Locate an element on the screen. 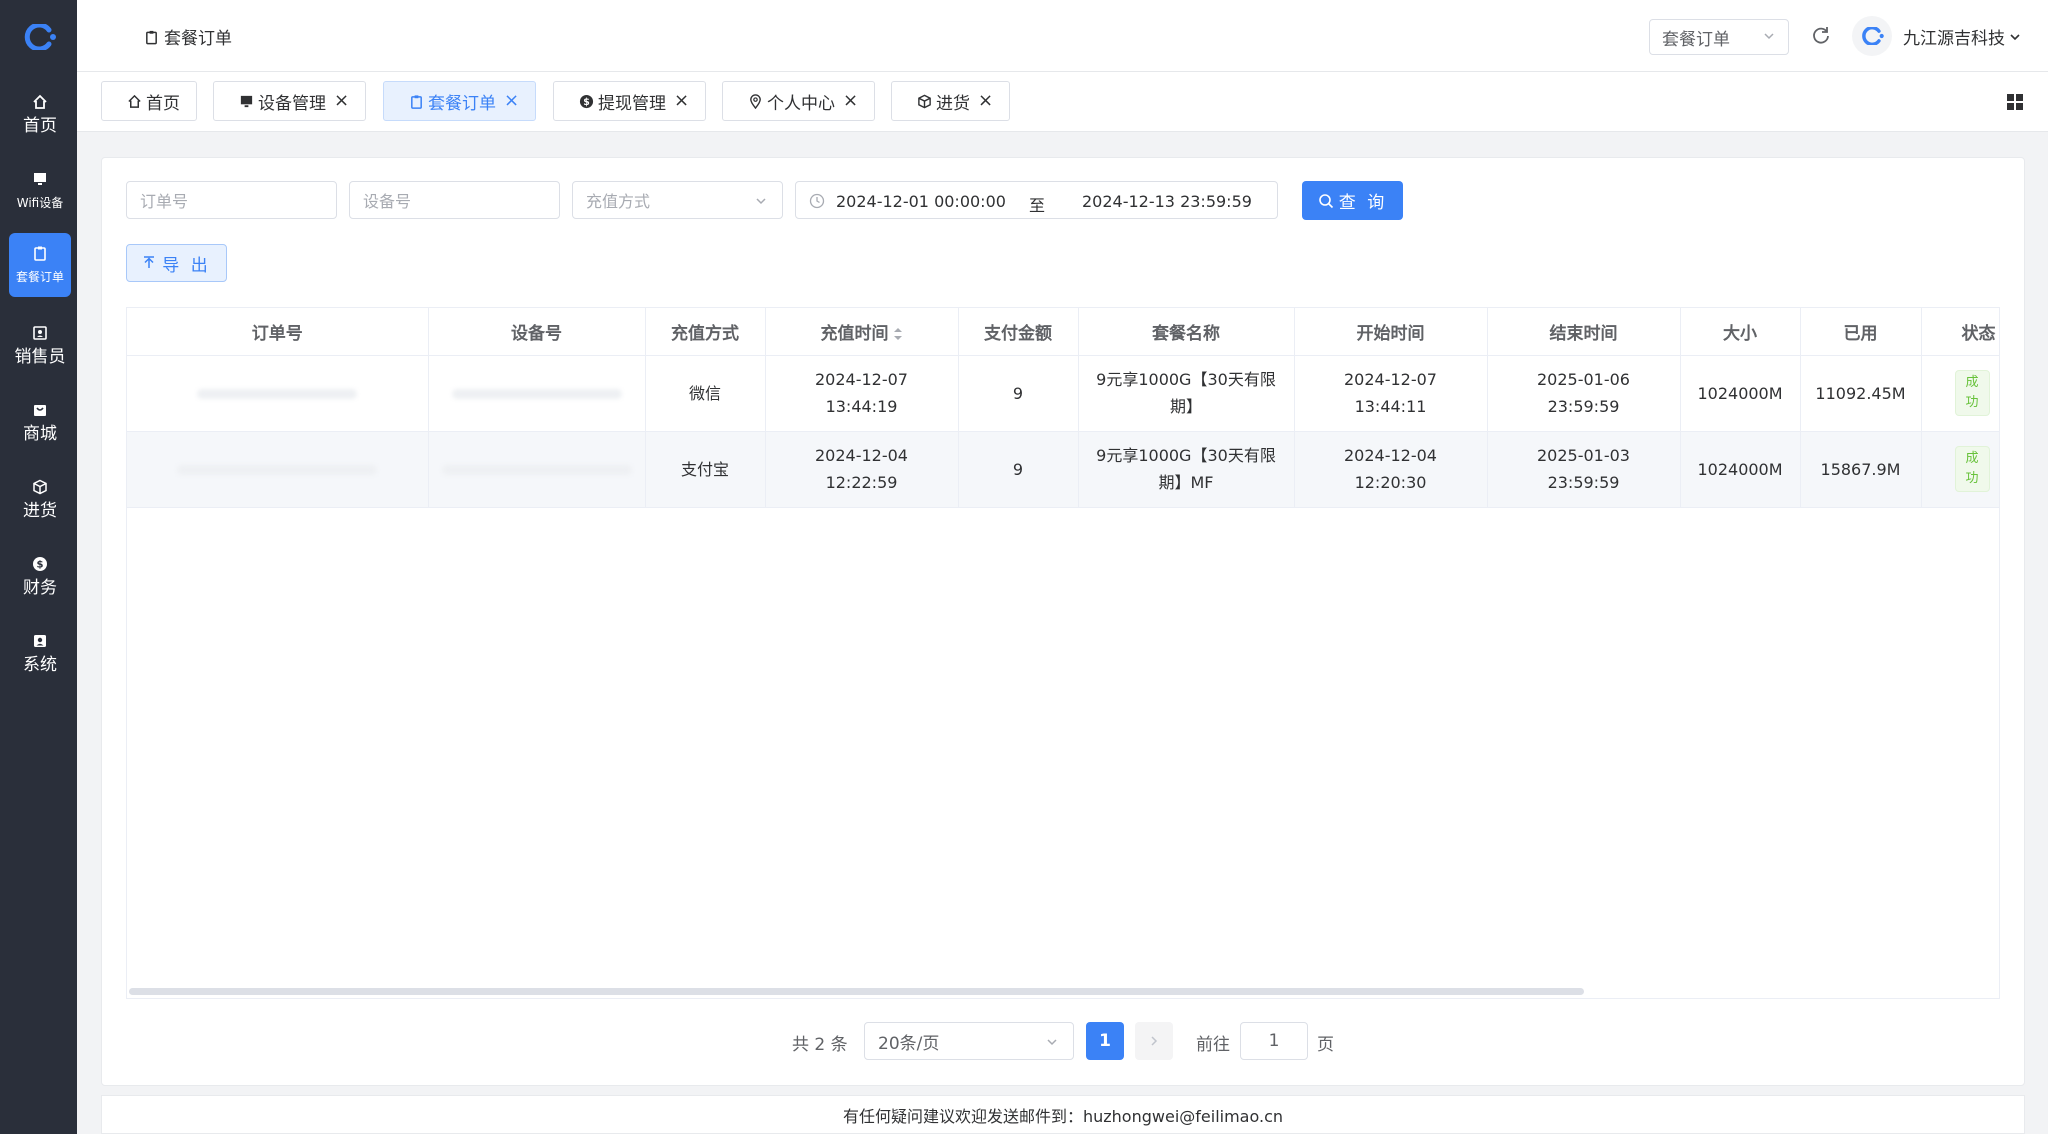  monitor-icon is located at coordinates (246, 101).